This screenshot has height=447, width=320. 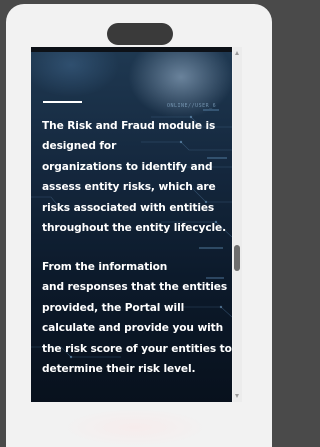 I want to click on heading-accent-line, so click(x=62, y=102).